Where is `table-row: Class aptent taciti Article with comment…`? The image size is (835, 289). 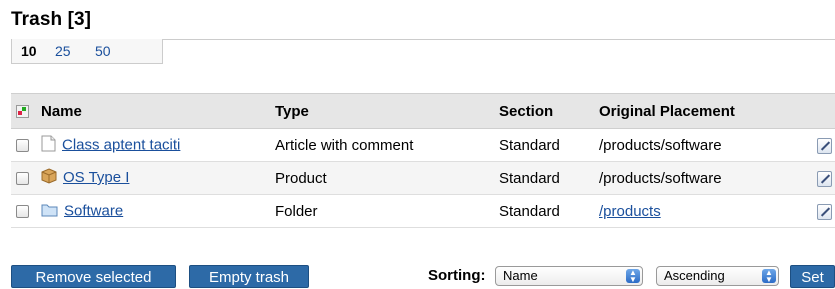 table-row: Class aptent taciti Article with comment… is located at coordinates (423, 145).